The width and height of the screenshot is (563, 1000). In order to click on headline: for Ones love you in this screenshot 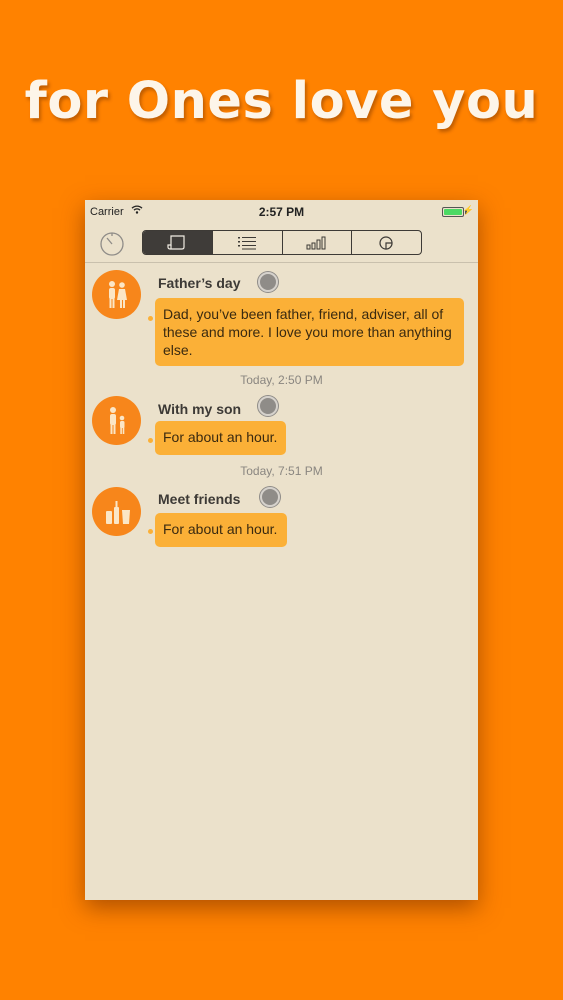, I will do `click(281, 101)`.